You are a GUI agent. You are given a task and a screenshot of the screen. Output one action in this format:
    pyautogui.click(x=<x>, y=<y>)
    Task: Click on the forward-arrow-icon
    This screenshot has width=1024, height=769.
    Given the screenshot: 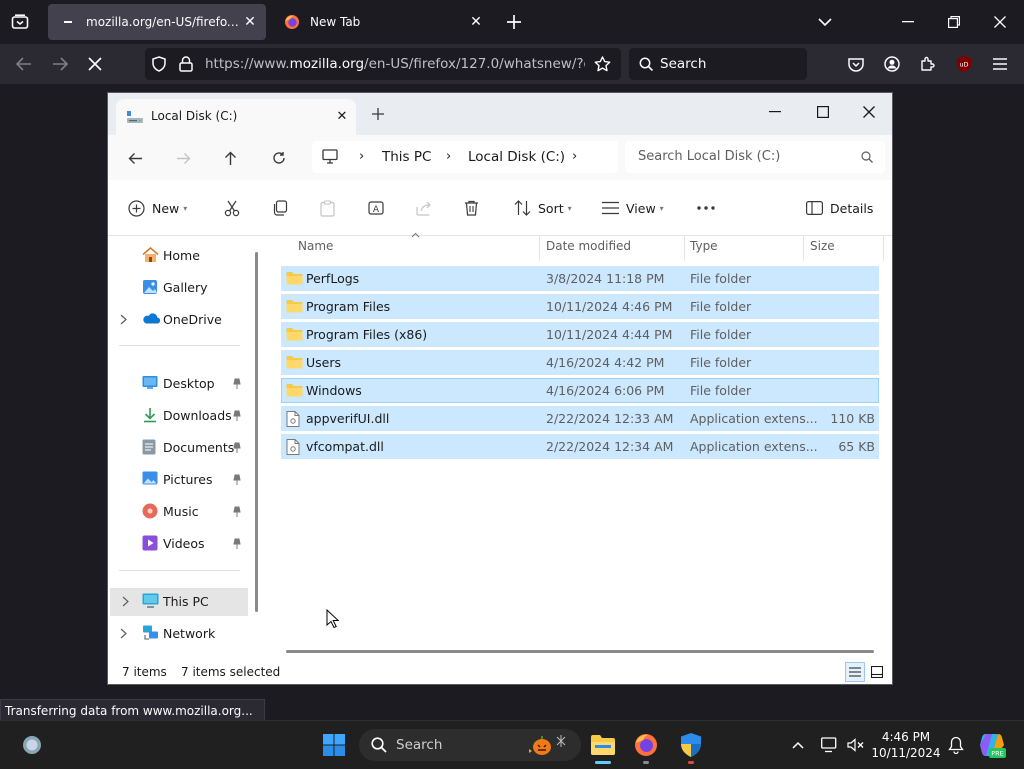 What is the action you would take?
    pyautogui.click(x=183, y=158)
    